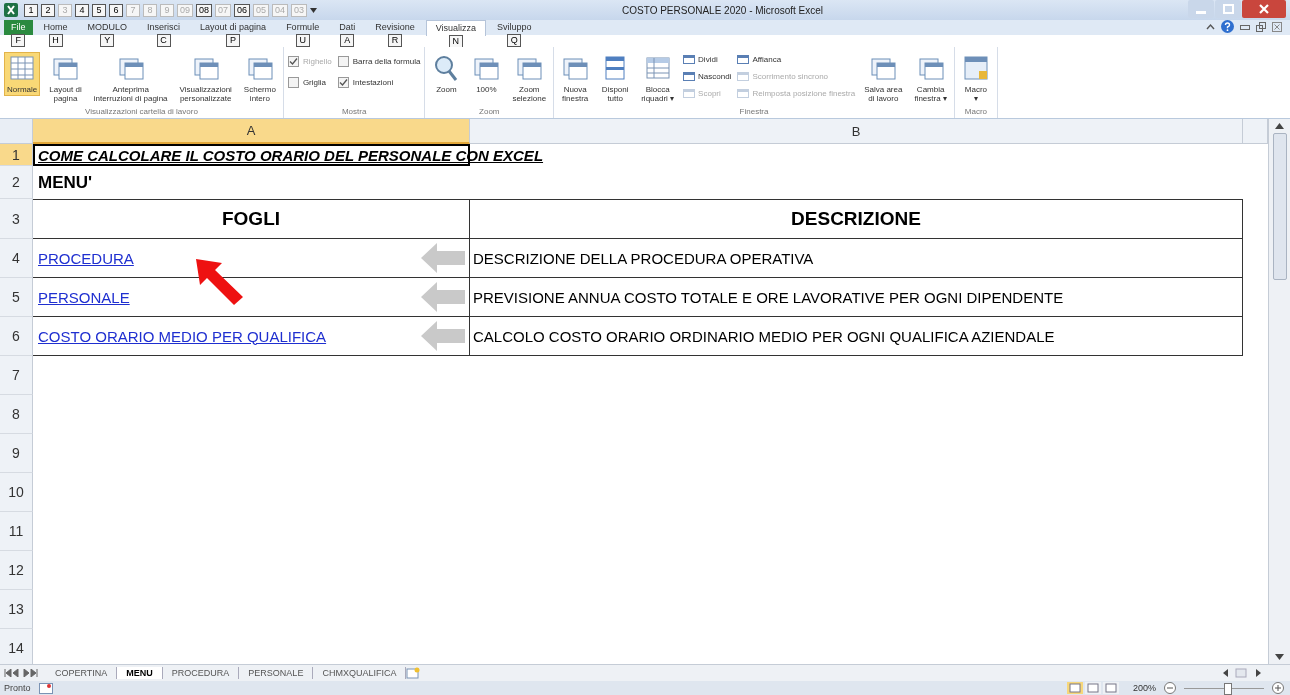  What do you see at coordinates (707, 76) in the screenshot?
I see `ribbon-button: Nascondi` at bounding box center [707, 76].